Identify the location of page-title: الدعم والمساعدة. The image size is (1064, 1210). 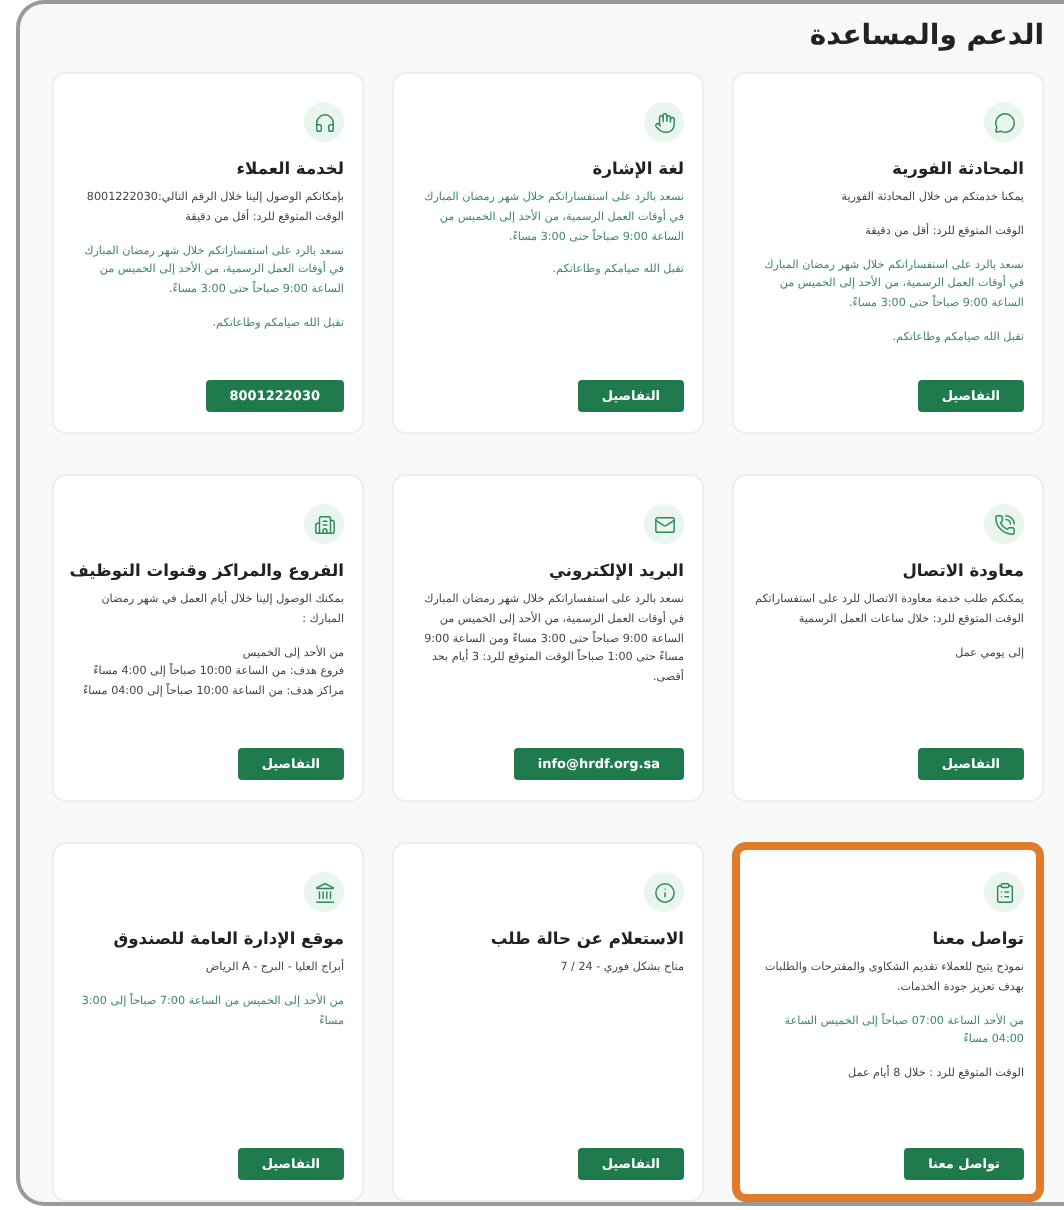
(925, 36).